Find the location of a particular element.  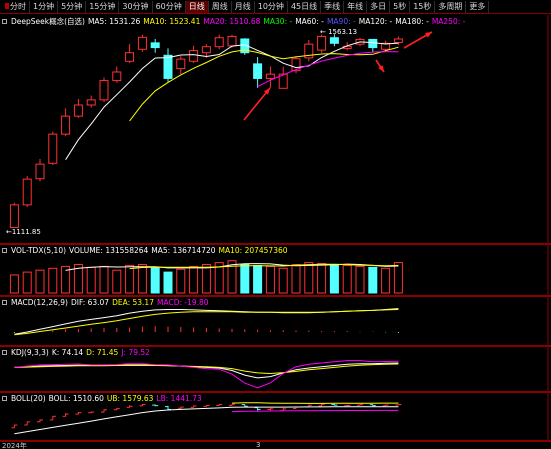

annotation-arrow is located at coordinates (257, 104).